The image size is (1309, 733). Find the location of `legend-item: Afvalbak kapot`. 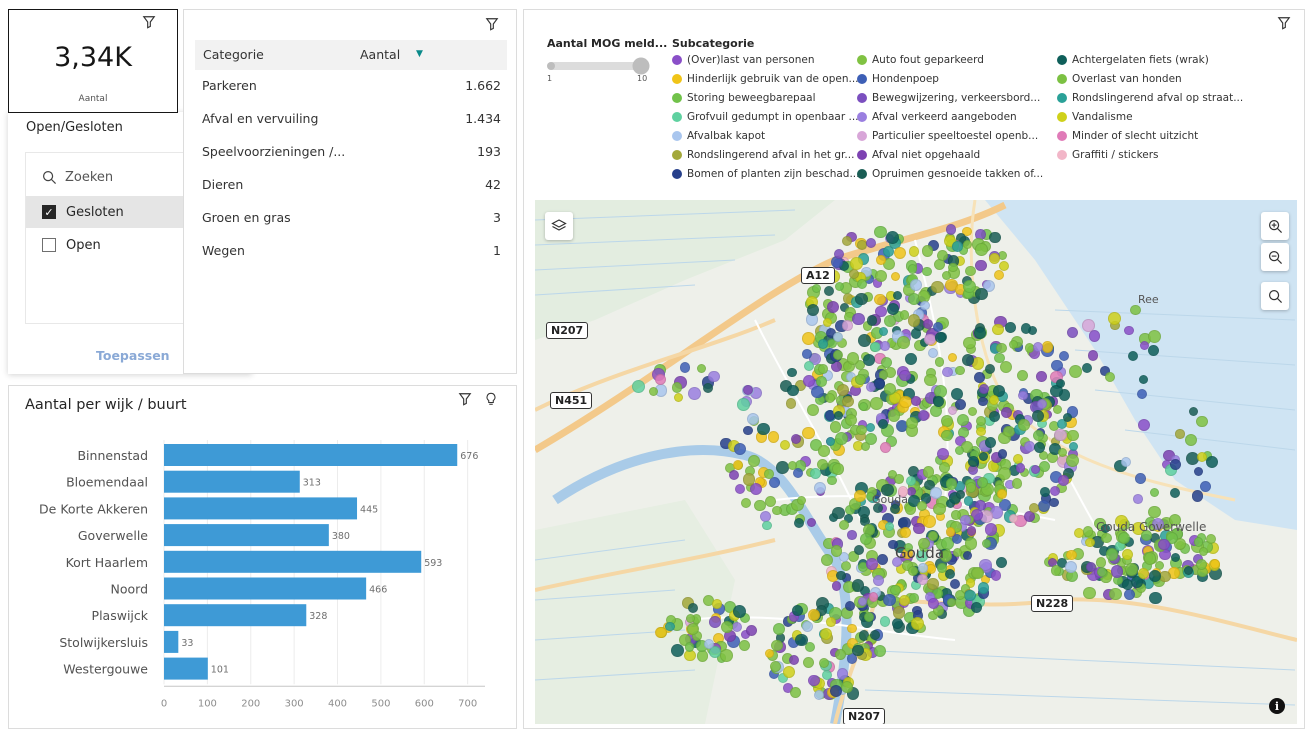

legend-item: Afvalbak kapot is located at coordinates (718, 136).